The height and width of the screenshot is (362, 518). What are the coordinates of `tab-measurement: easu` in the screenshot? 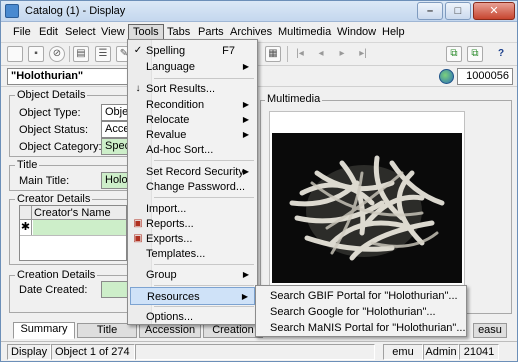 It's located at (490, 330).